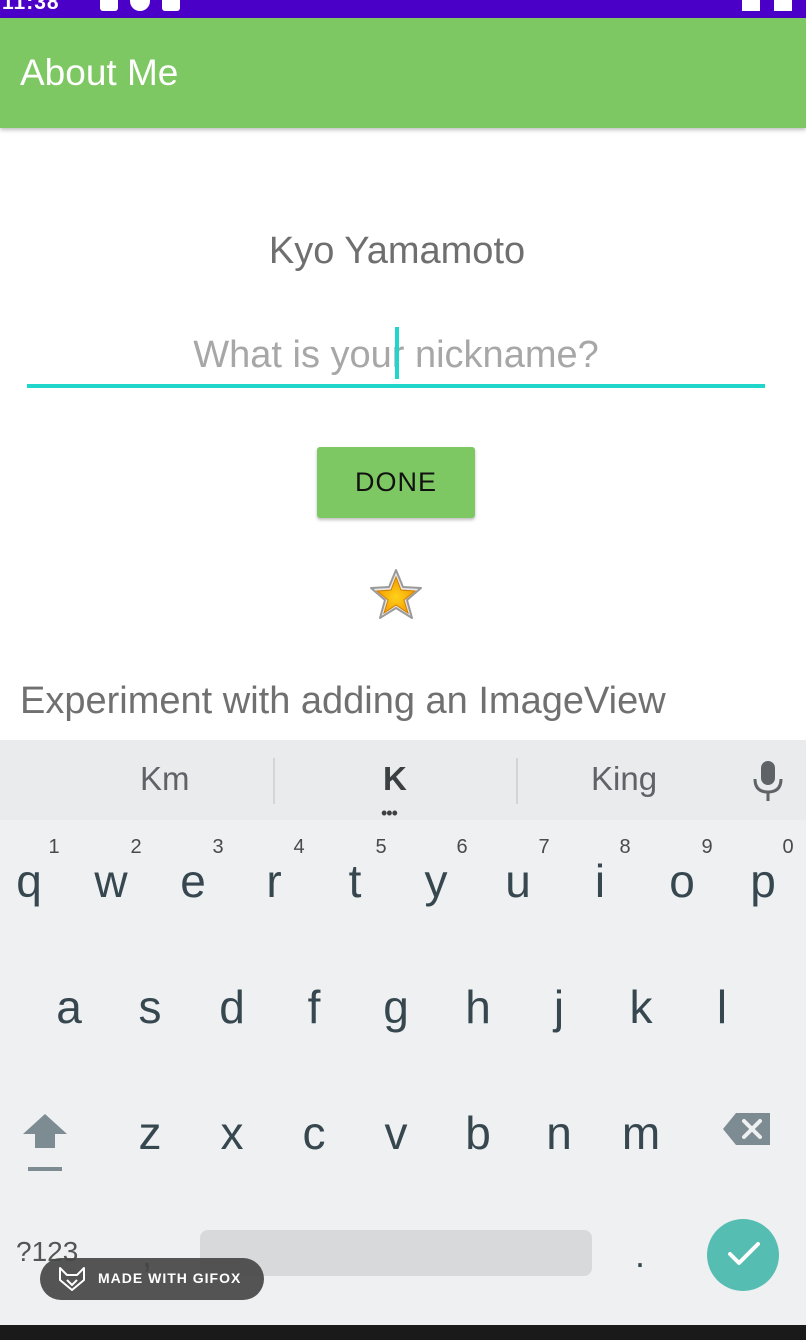 The image size is (806, 1340). What do you see at coordinates (396, 1133) in the screenshot?
I see `key-v: v` at bounding box center [396, 1133].